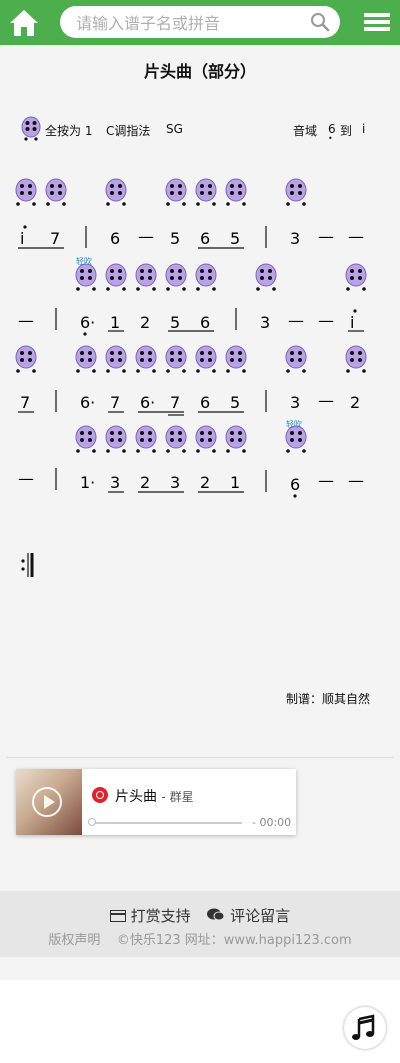  What do you see at coordinates (294, 424) in the screenshot?
I see `breath-mark: 轻吹` at bounding box center [294, 424].